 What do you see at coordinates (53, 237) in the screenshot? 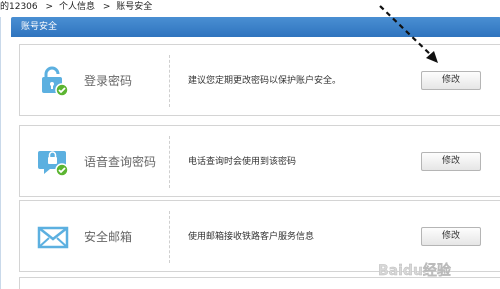
I see `envelope-icon` at bounding box center [53, 237].